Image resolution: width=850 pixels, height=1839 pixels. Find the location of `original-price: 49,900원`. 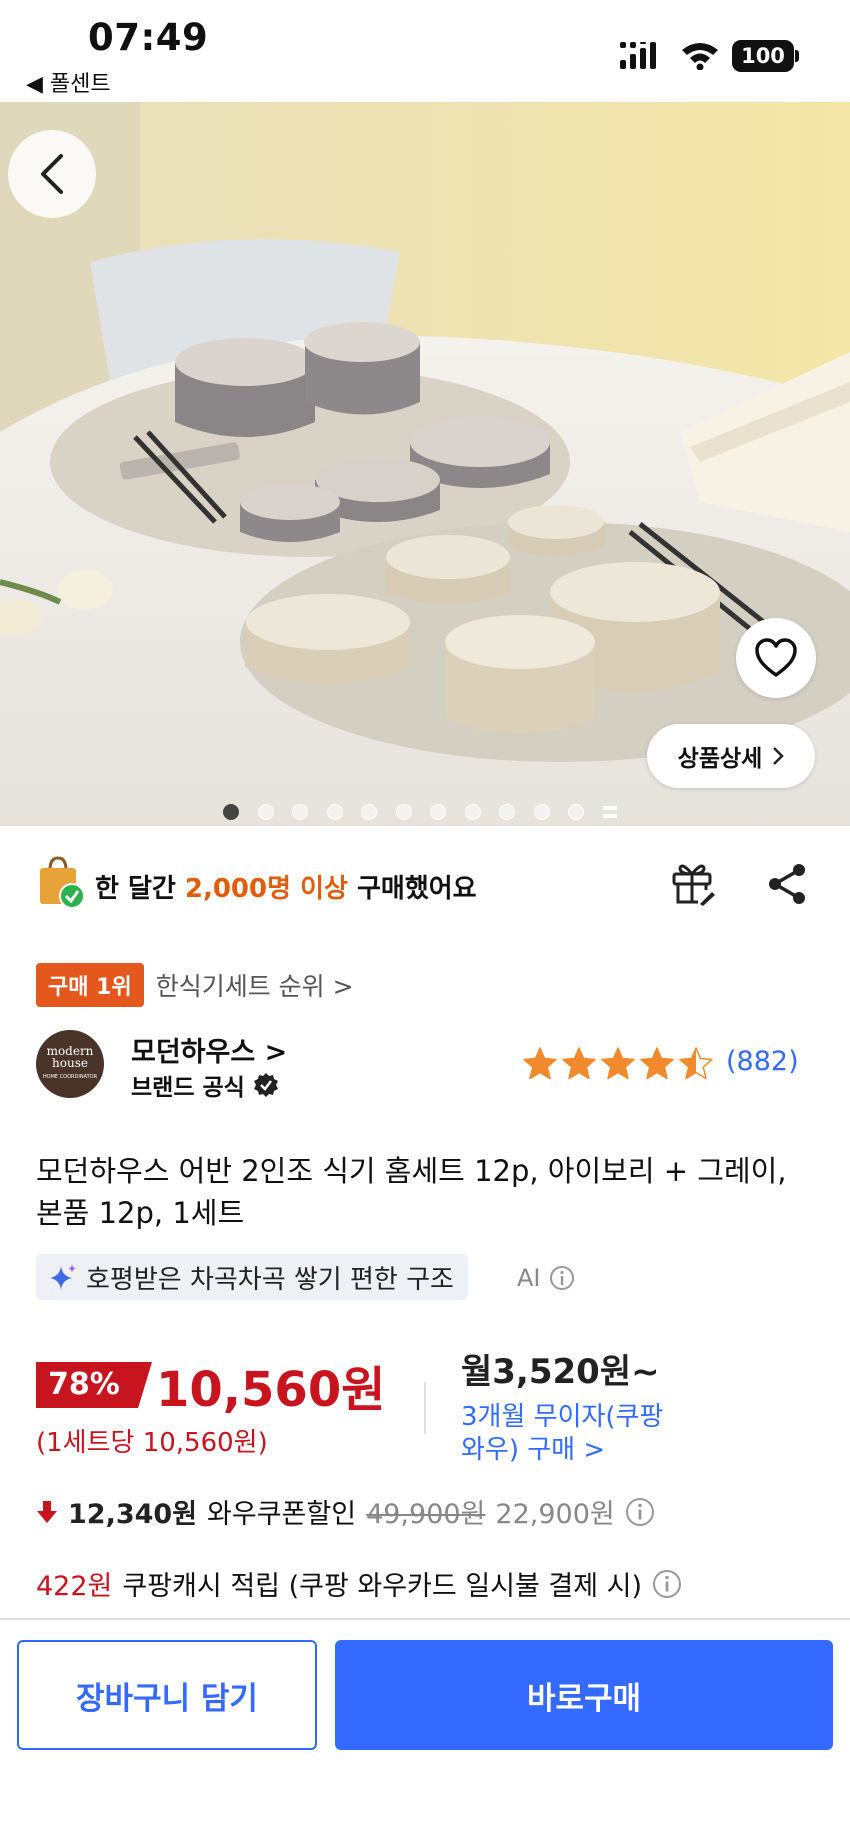

original-price: 49,900원 is located at coordinates (426, 1514).